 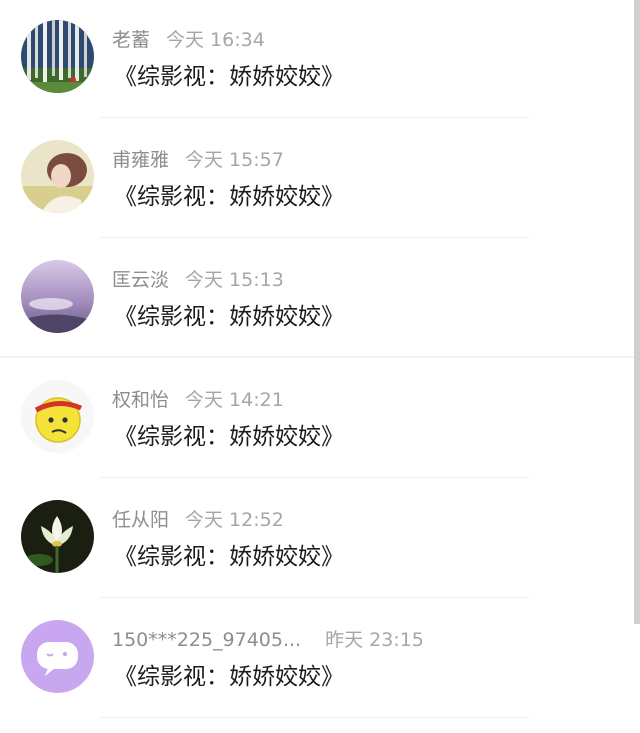 What do you see at coordinates (57, 536) in the screenshot?
I see `lotus-flower-avatar` at bounding box center [57, 536].